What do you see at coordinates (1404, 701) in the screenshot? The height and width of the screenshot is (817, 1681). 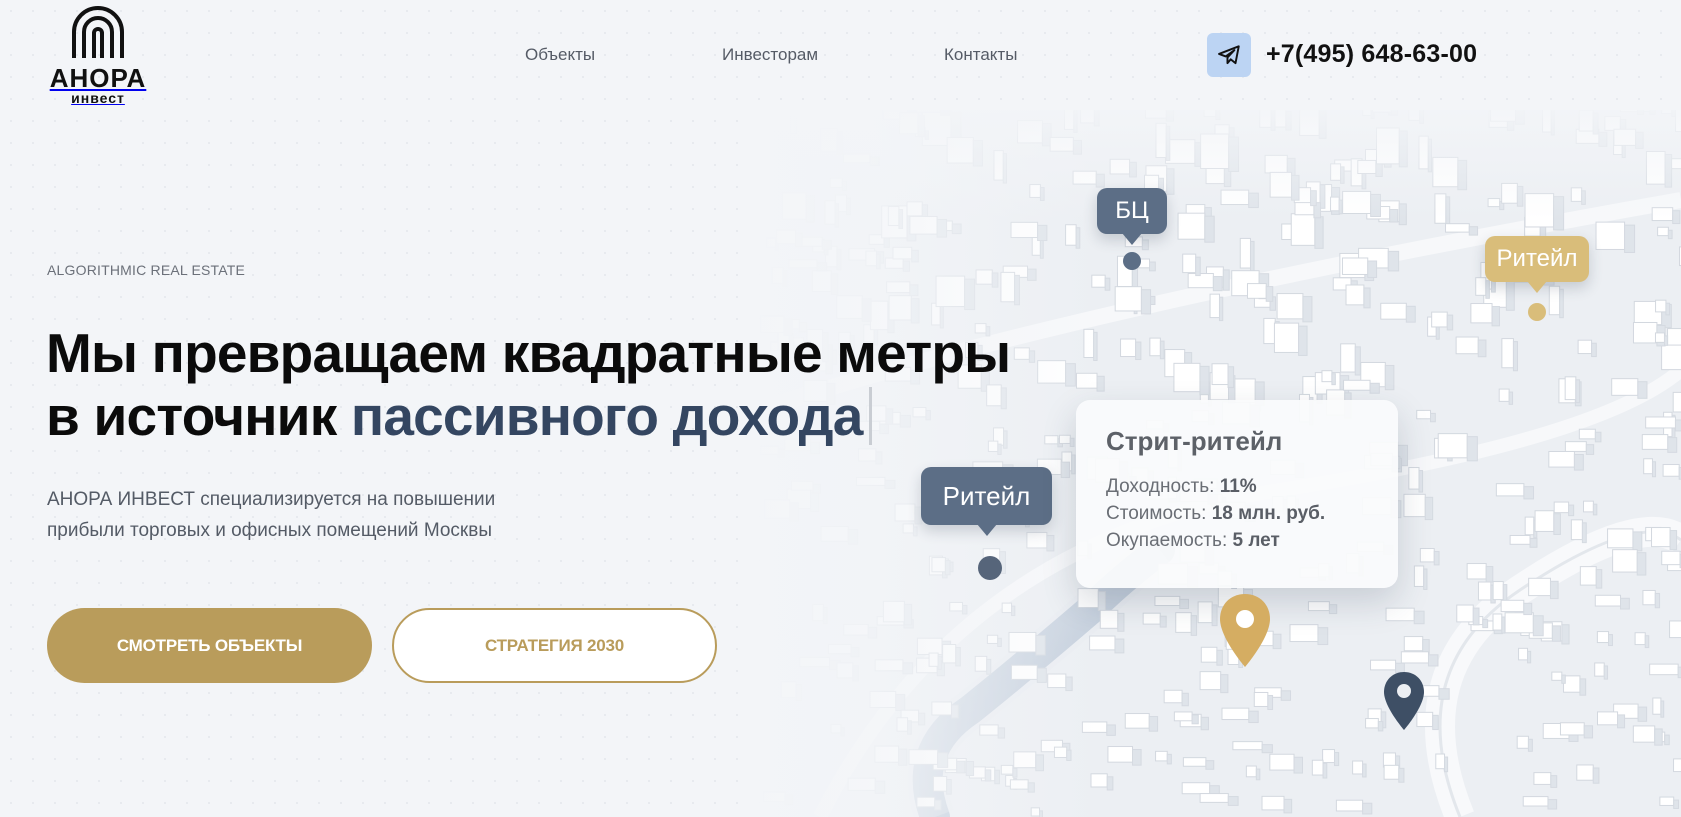 I see `map-pin-dark-icon` at bounding box center [1404, 701].